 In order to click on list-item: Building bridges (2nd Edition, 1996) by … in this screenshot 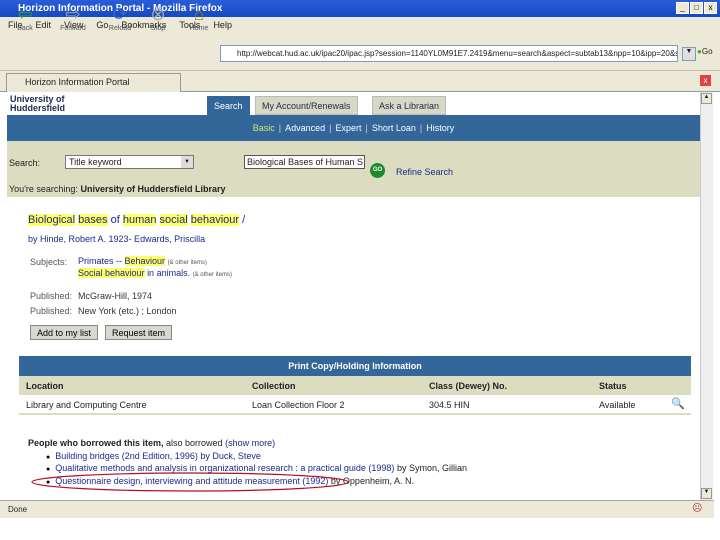, I will do `click(153, 456)`.